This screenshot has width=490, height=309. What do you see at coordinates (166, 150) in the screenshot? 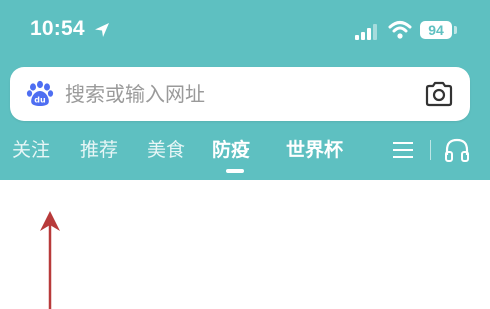
I see `tab-meishi: 美食` at bounding box center [166, 150].